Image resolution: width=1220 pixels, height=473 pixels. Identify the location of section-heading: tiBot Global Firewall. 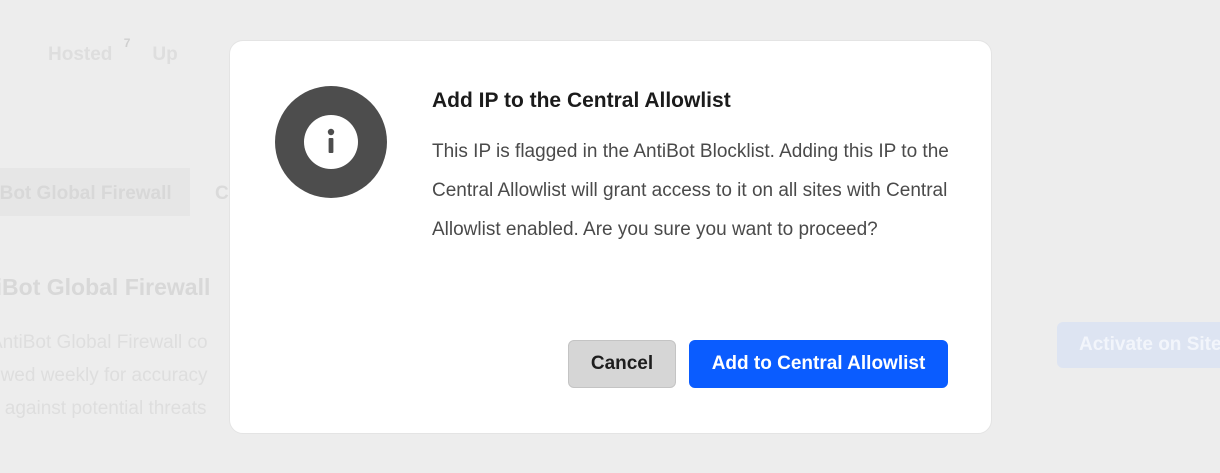
(105, 287).